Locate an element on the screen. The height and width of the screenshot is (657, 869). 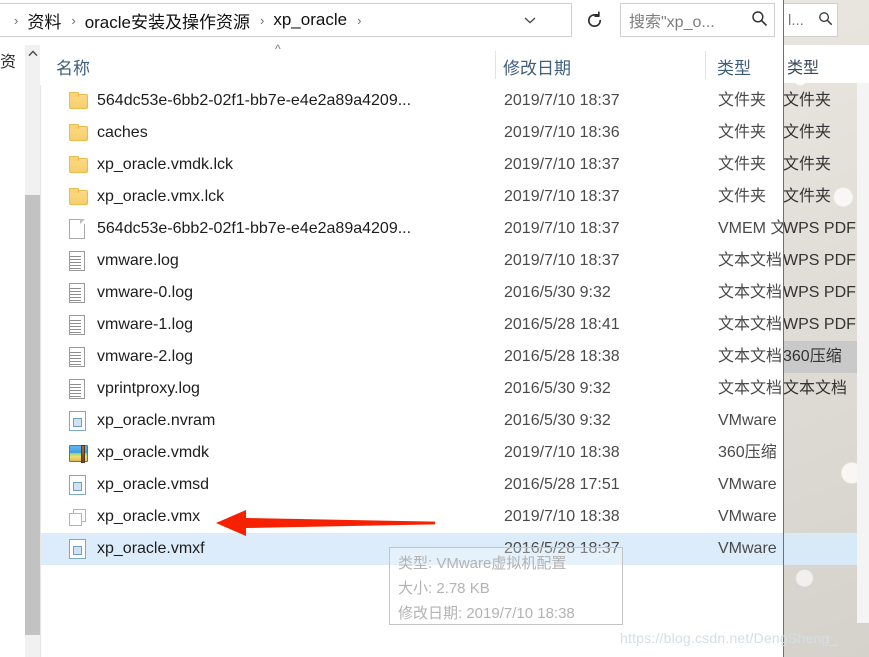
archive-icon is located at coordinates (79, 453).